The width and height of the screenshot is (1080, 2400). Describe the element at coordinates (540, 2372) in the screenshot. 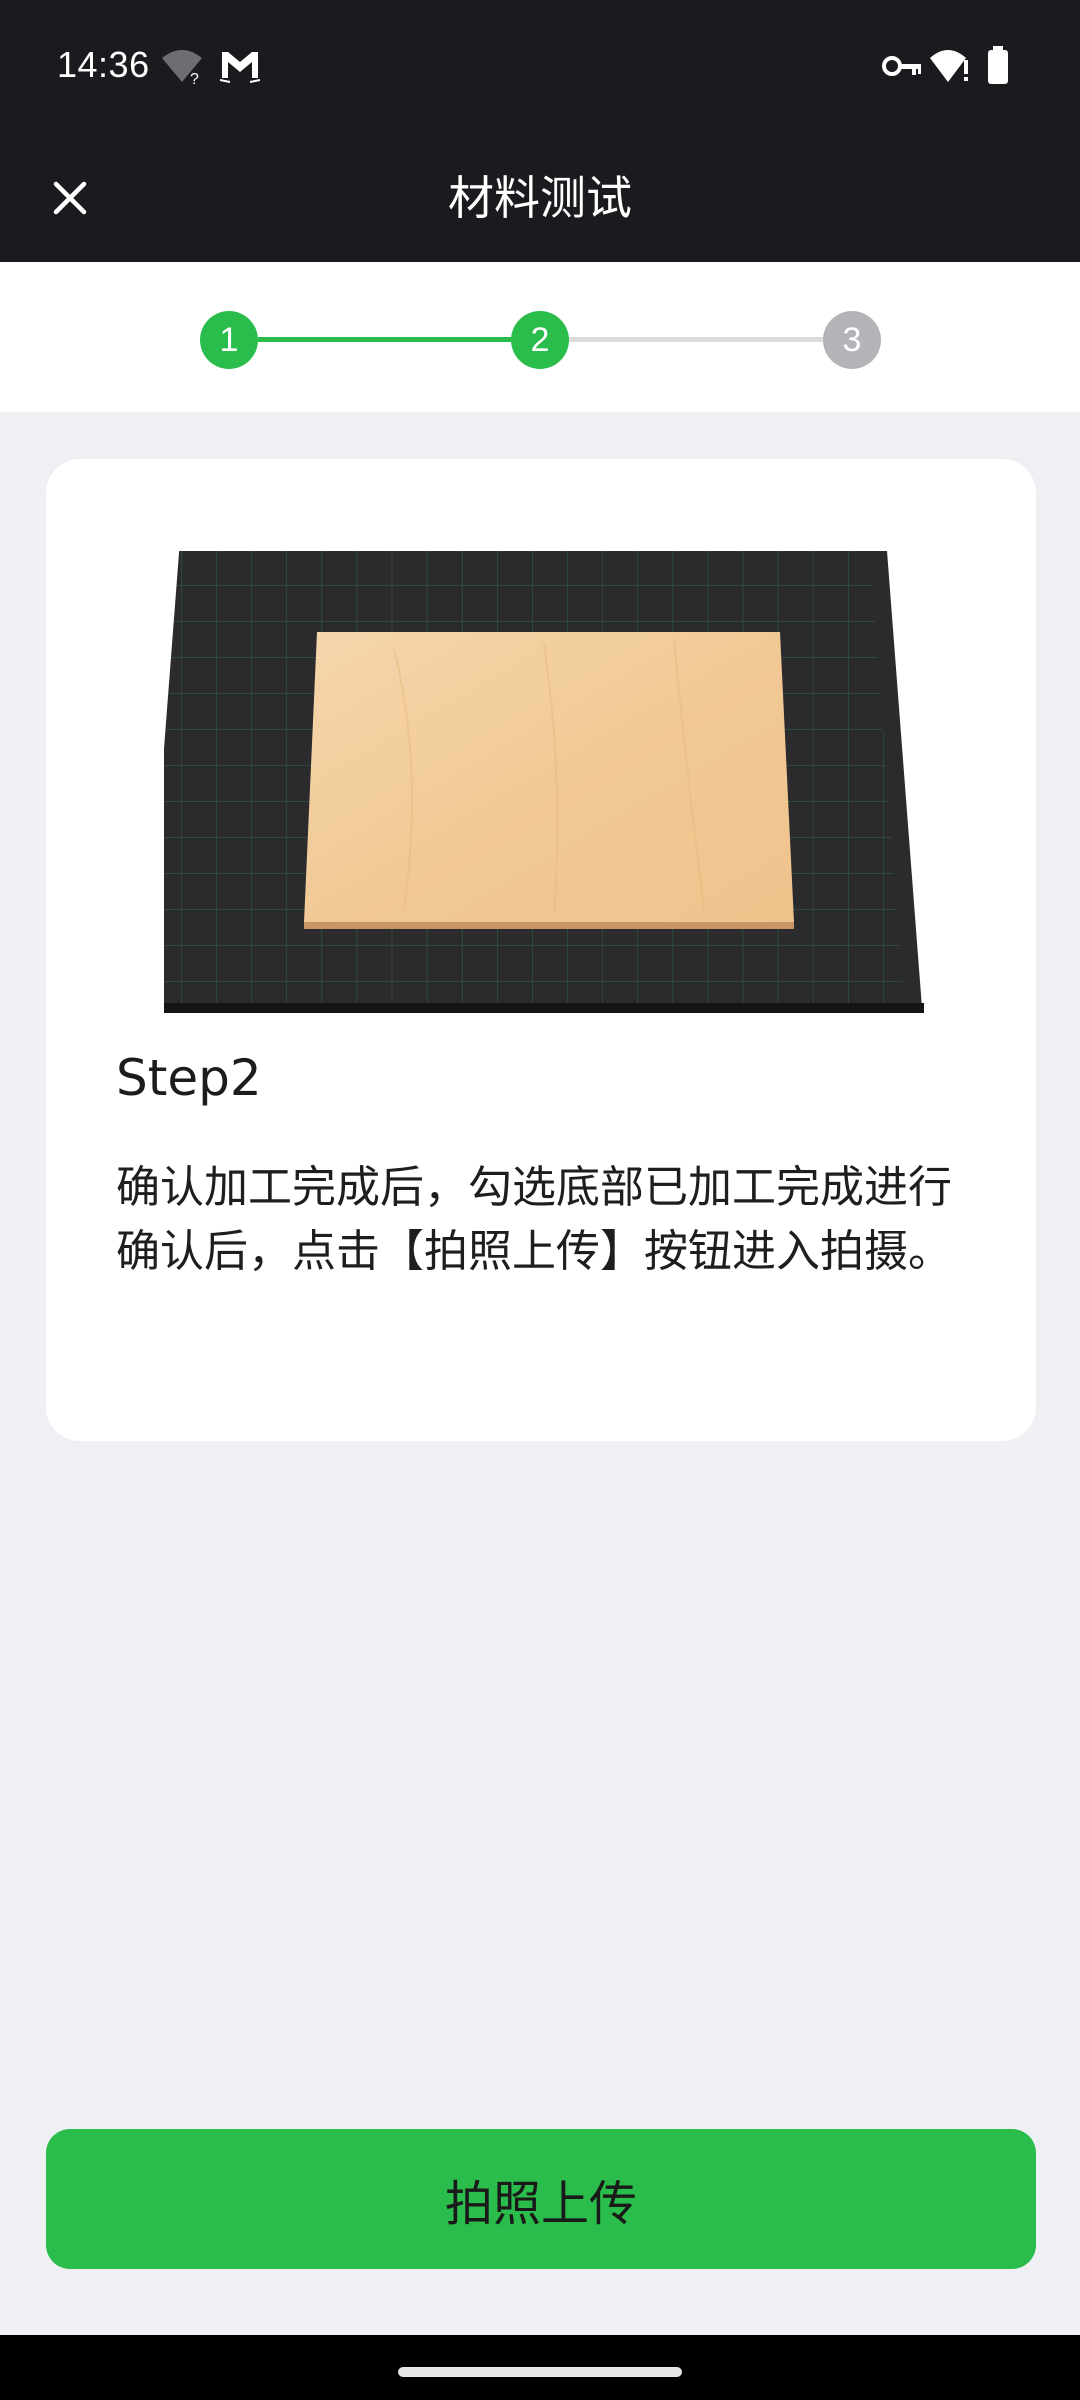

I see `home-indicator` at that location.